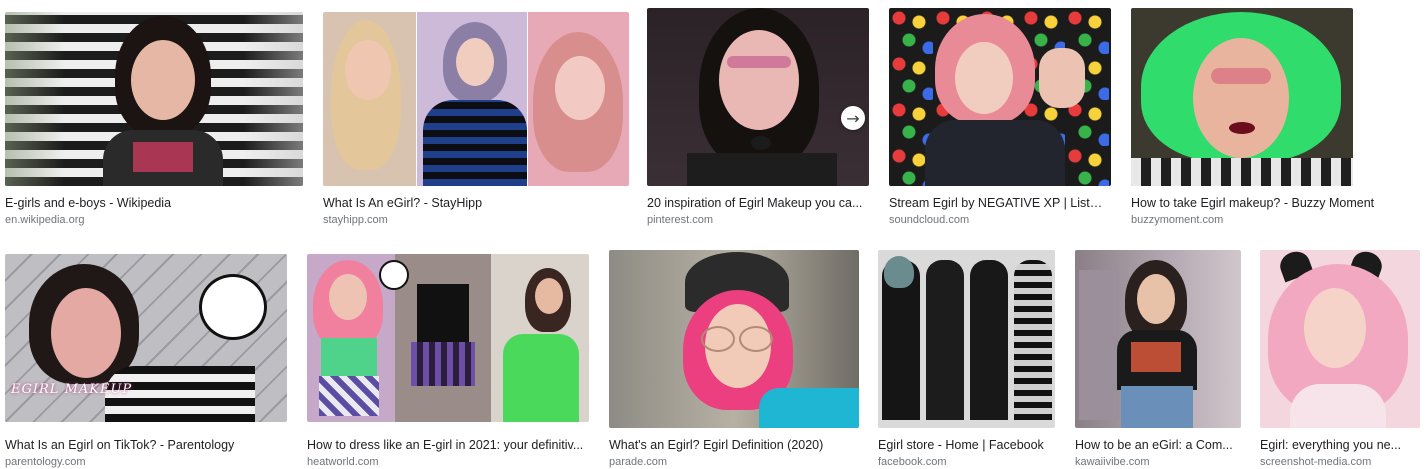  What do you see at coordinates (473, 203) in the screenshot?
I see `result-title: What Is An eGirl? - StayHipp` at bounding box center [473, 203].